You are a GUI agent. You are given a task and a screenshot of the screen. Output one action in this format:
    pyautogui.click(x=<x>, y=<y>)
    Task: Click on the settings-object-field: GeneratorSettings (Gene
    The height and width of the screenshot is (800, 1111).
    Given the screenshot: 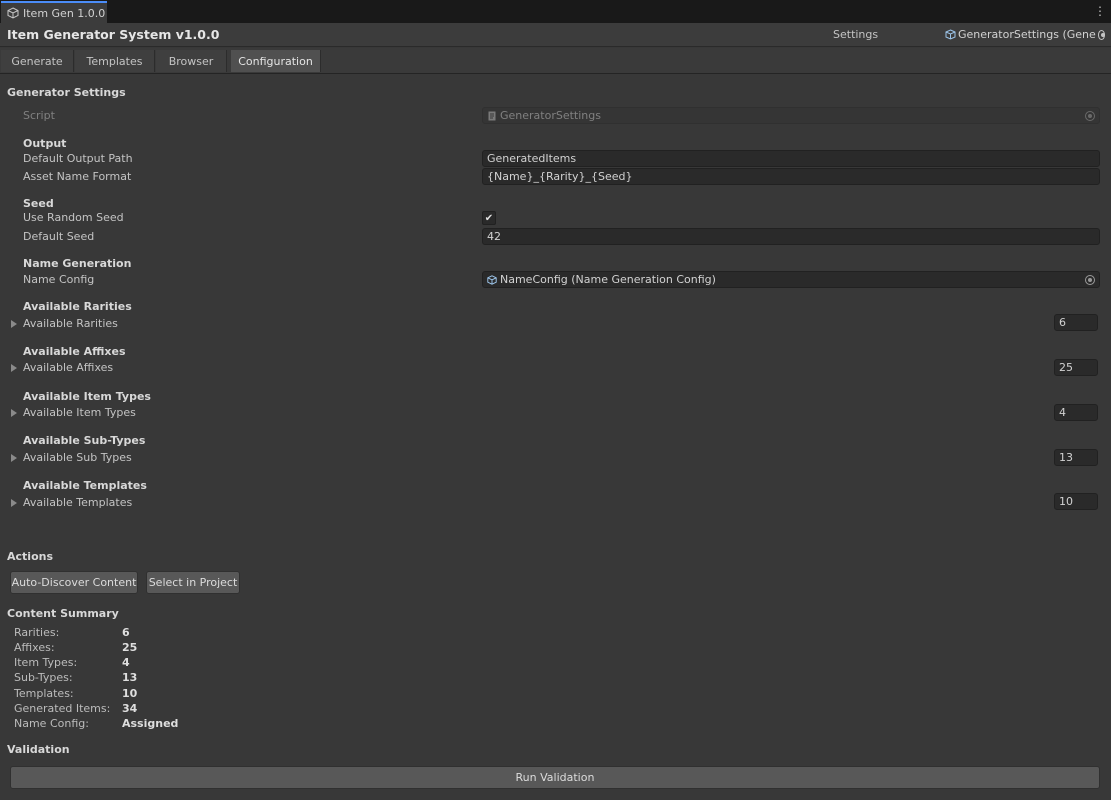 What is the action you would take?
    pyautogui.click(x=1025, y=34)
    